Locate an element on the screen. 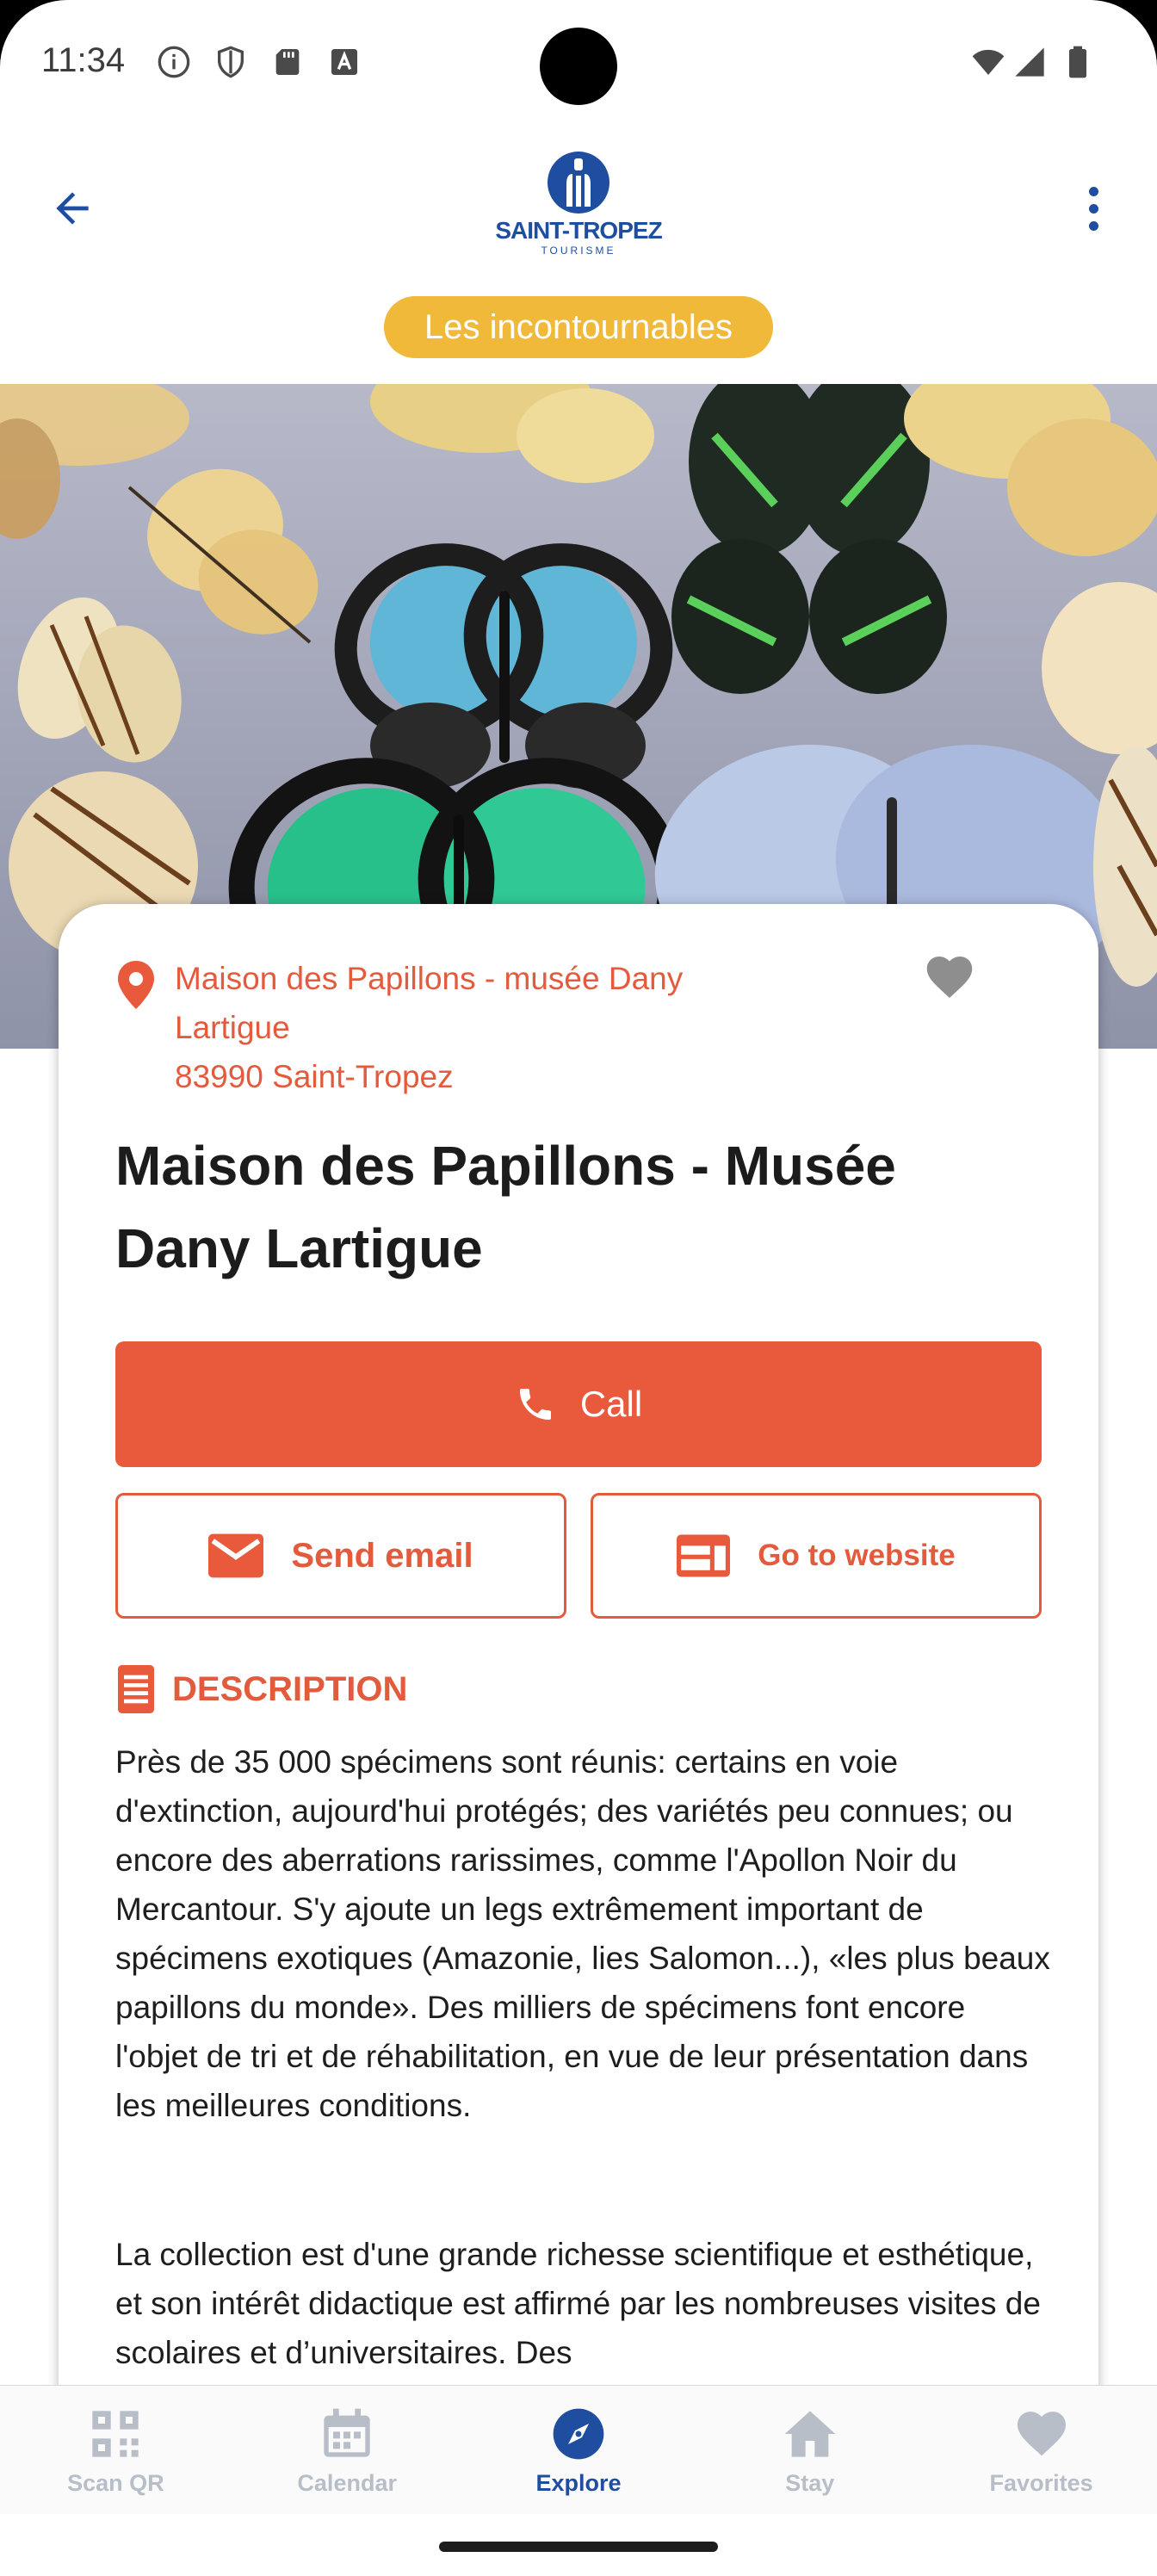 Image resolution: width=1157 pixels, height=2576 pixels. go-to-website-button: Go to website is located at coordinates (817, 1556).